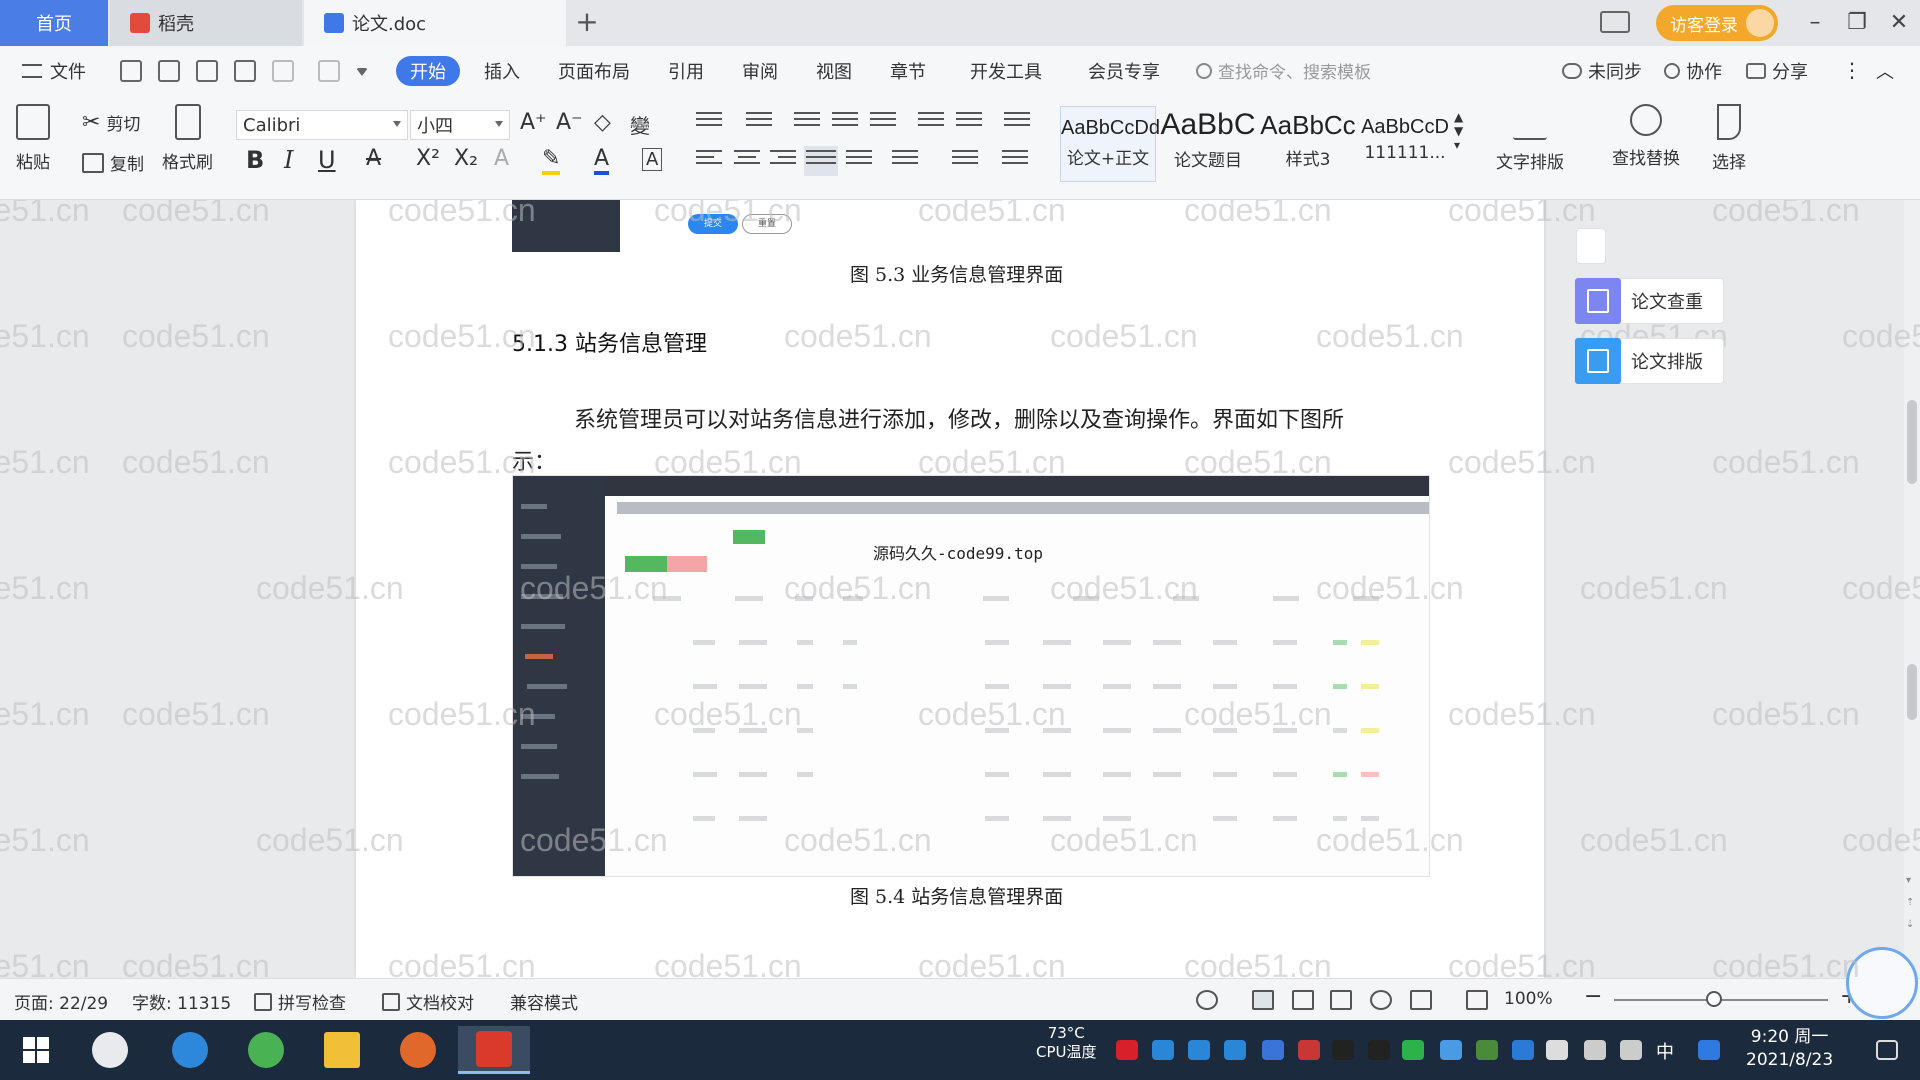  Describe the element at coordinates (266, 1050) in the screenshot. I see `360-browser-icon` at that location.